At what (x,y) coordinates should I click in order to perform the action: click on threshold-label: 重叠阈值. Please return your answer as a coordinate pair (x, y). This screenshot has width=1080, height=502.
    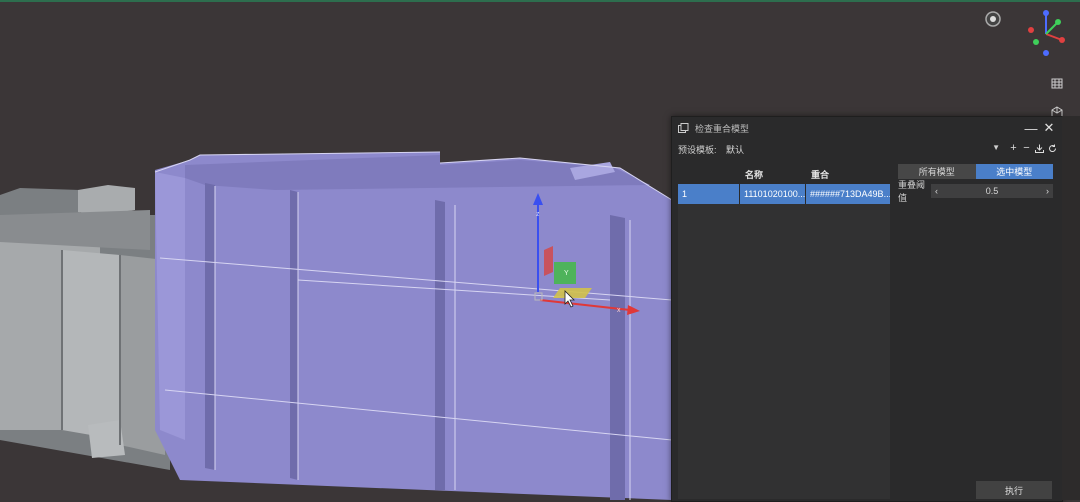
    Looking at the image, I should click on (912, 191).